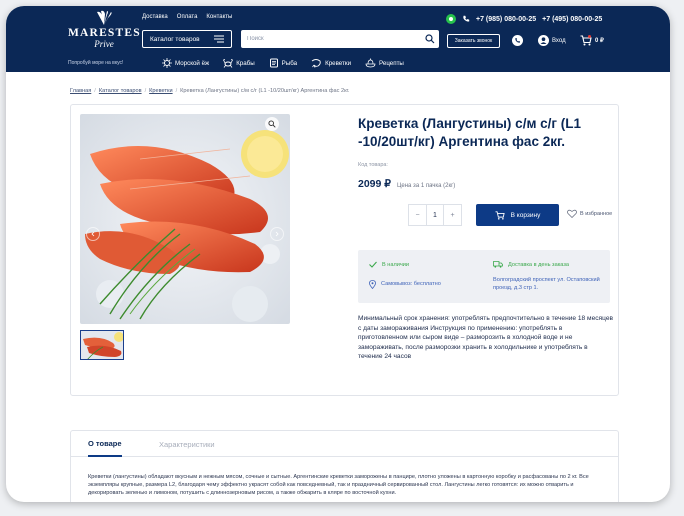 This screenshot has height=516, width=684. I want to click on category-shrimp: Креветки, so click(331, 63).